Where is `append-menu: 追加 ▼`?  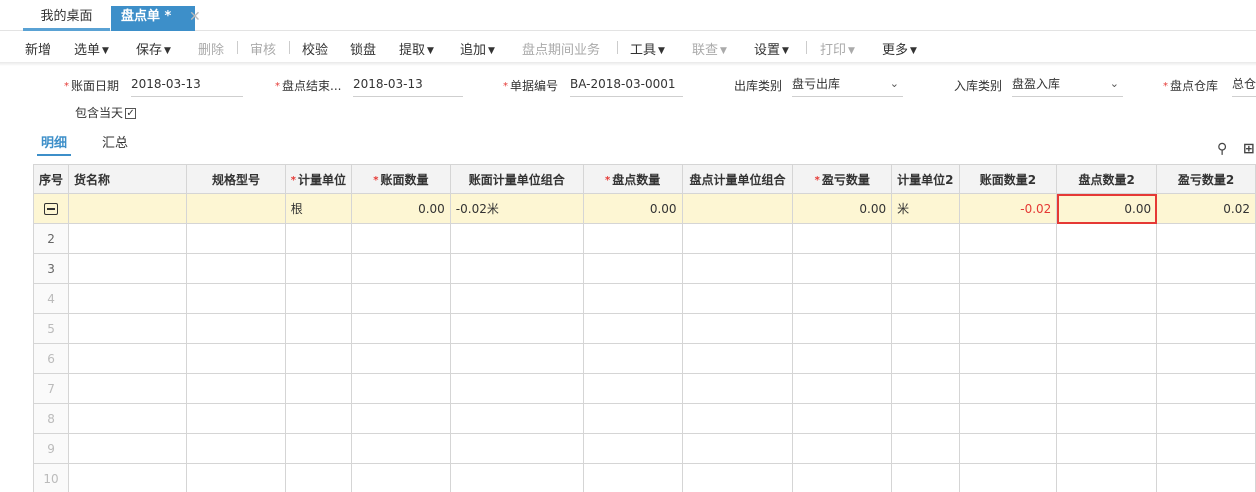 append-menu: 追加 ▼ is located at coordinates (477, 48).